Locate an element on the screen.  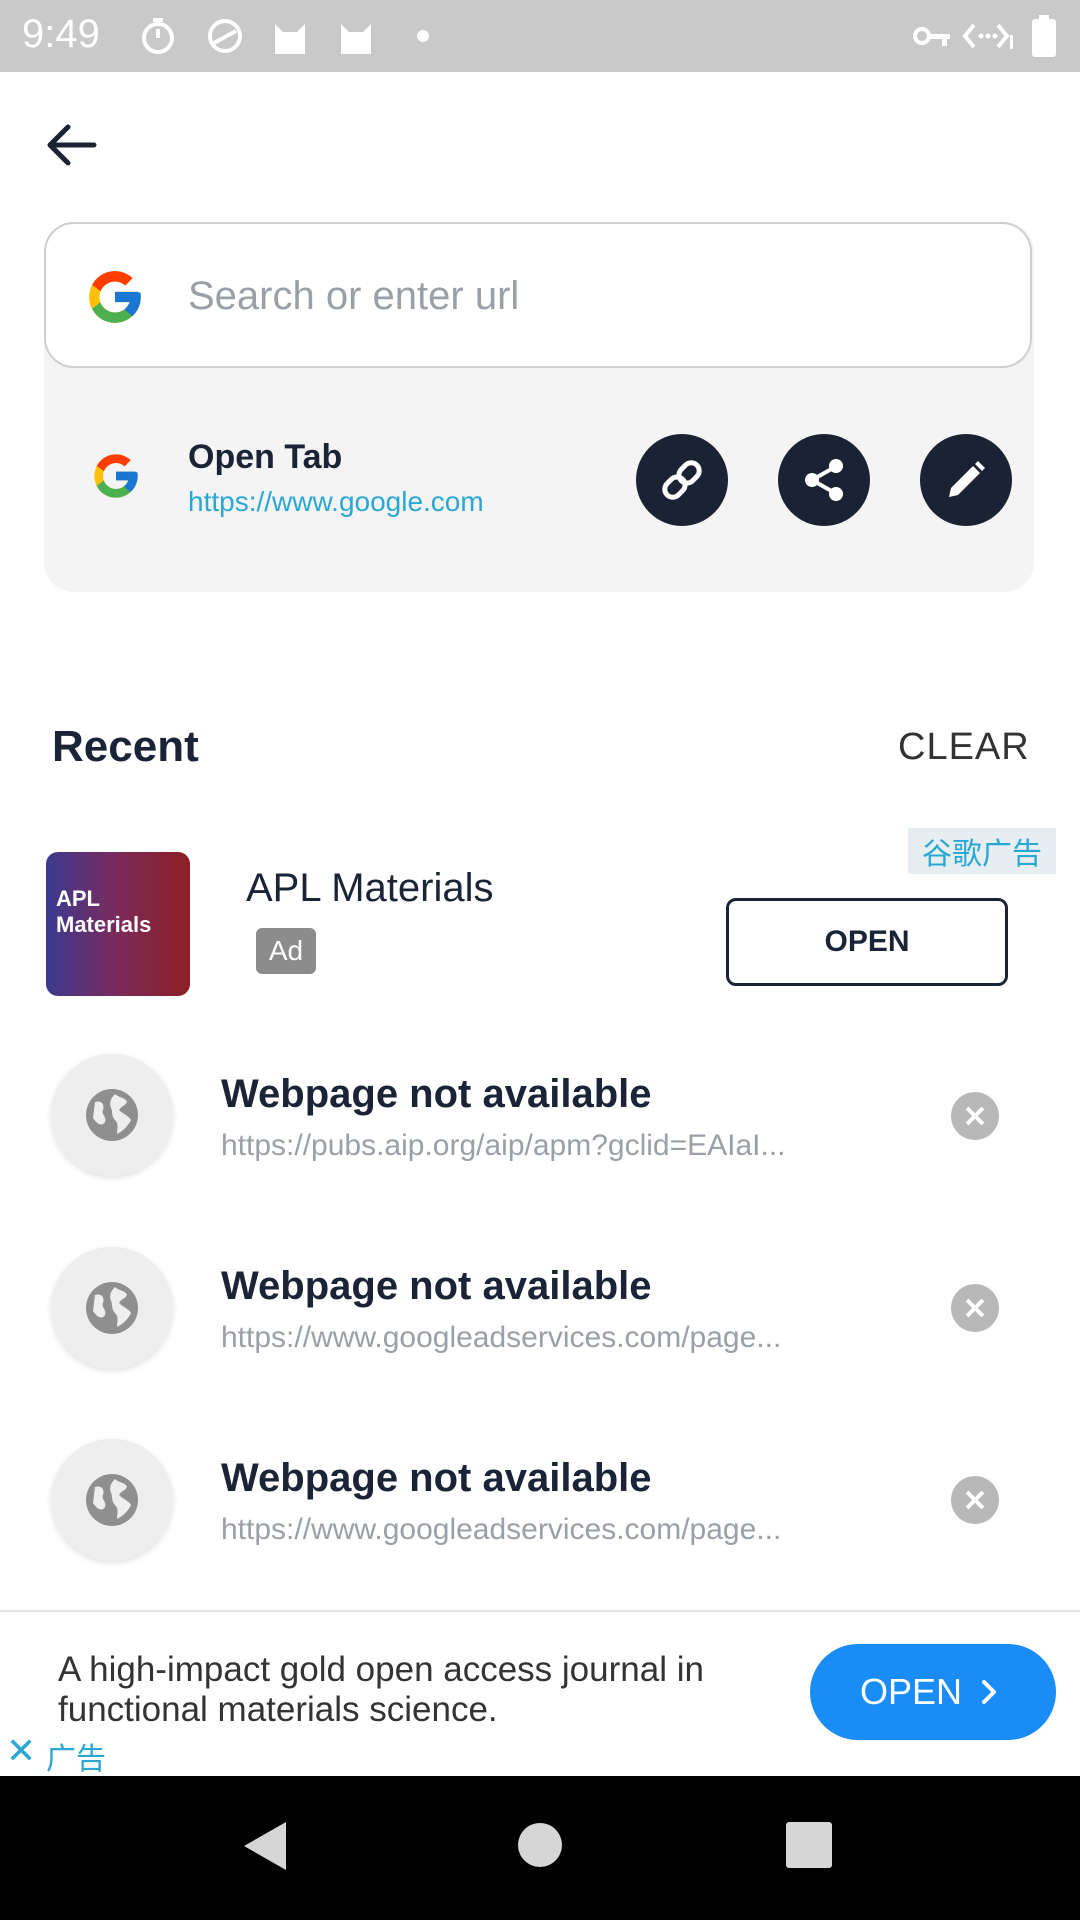
status-time: 9:49 is located at coordinates (61, 34).